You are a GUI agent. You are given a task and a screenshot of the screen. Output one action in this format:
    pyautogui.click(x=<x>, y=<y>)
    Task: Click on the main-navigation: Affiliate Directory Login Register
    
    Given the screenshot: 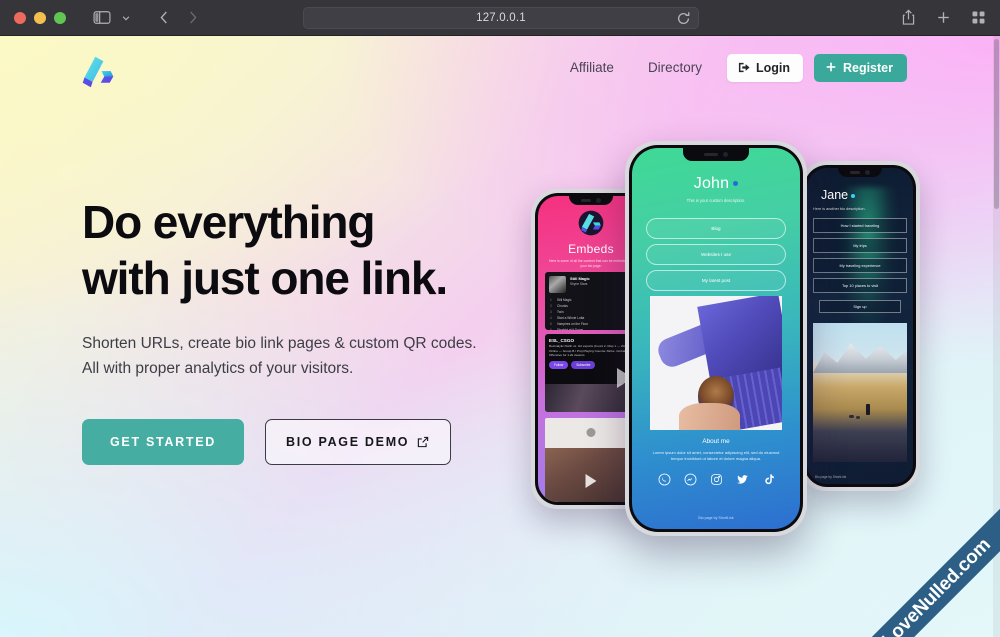 What is the action you would take?
    pyautogui.click(x=730, y=67)
    